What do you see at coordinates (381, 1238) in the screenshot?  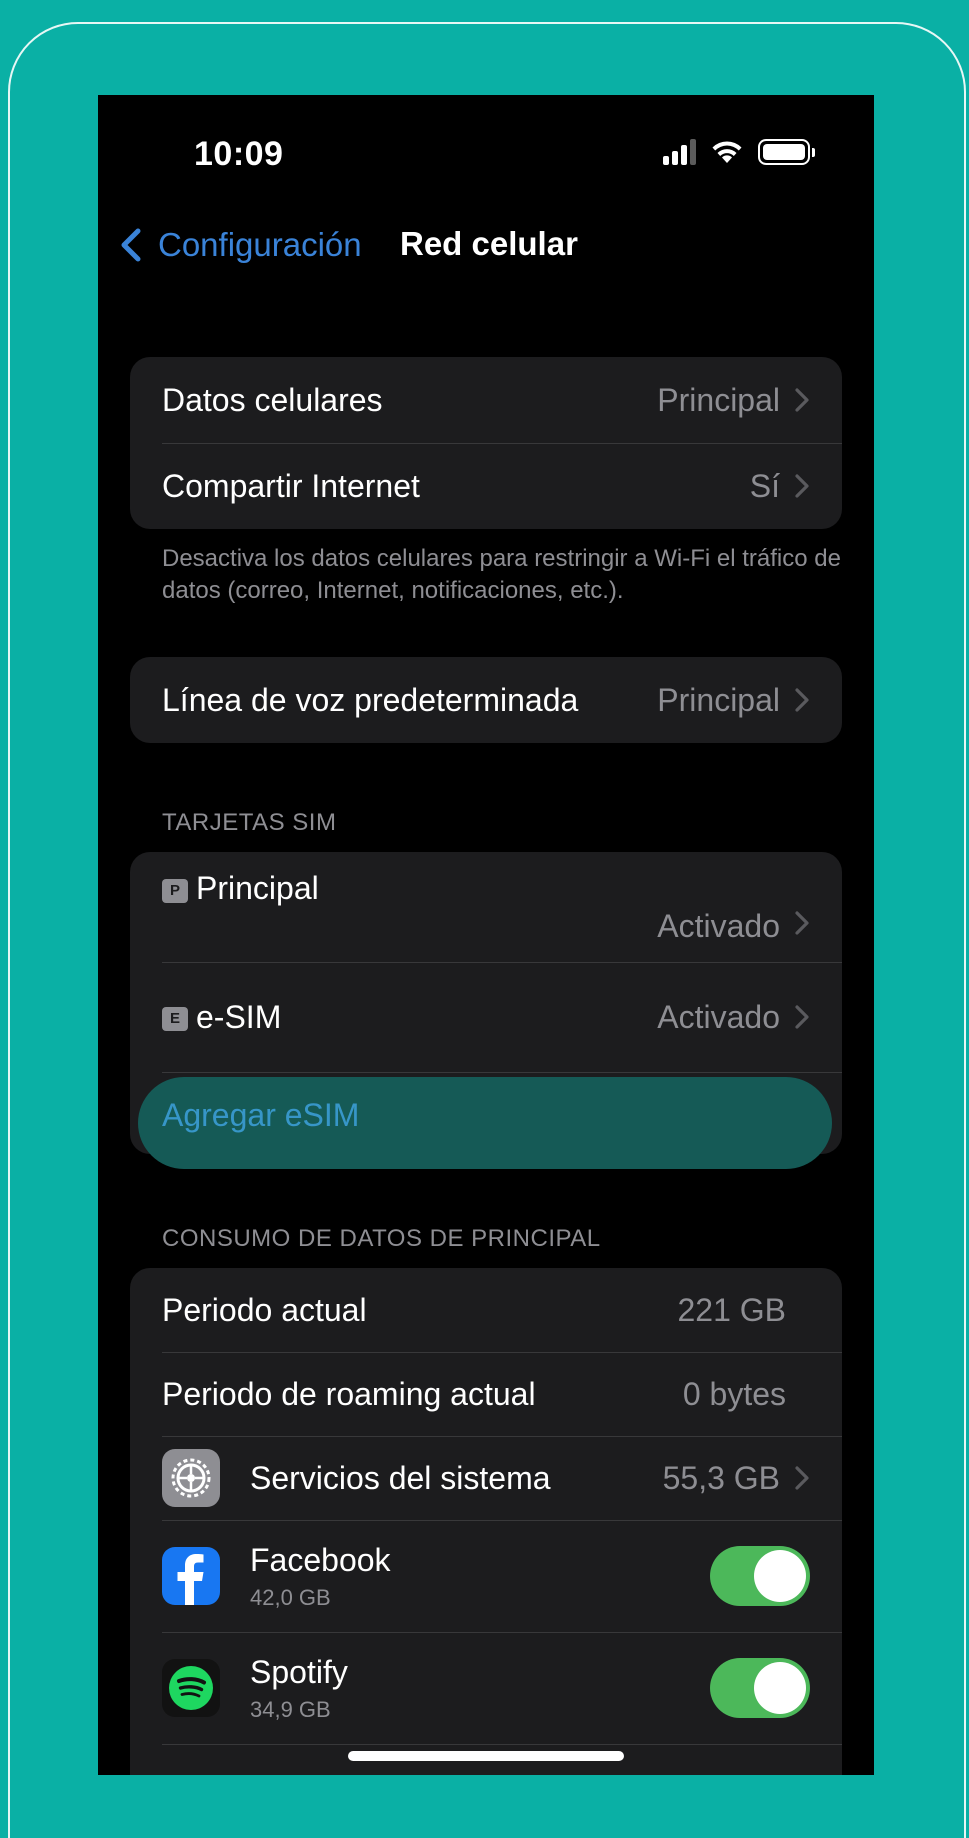 I see `usage-section-header: CONSUMO DE DATOS DE PRINCIPAL` at bounding box center [381, 1238].